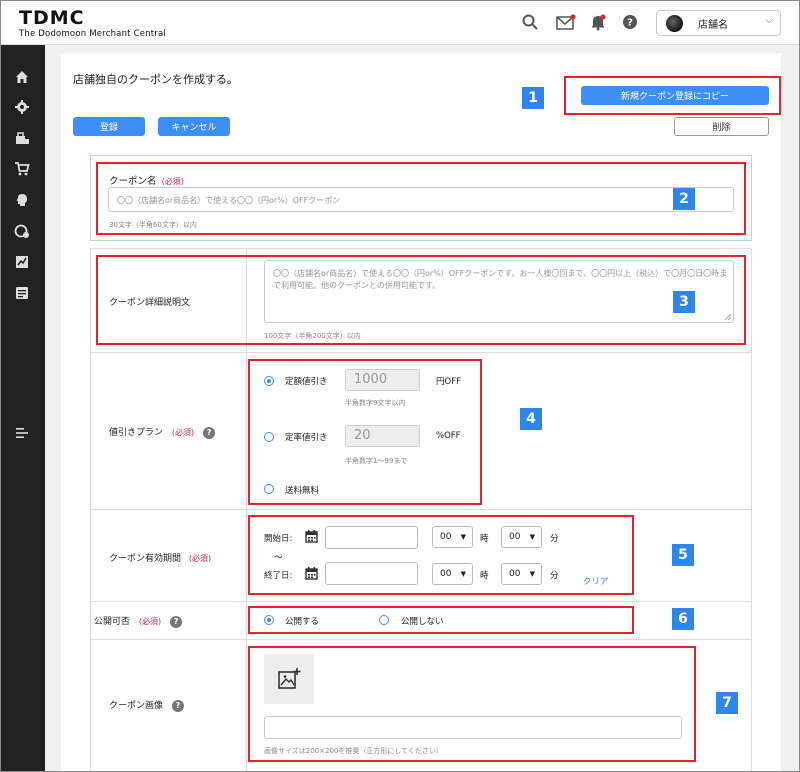  I want to click on rate-discount-percent-input: 20, so click(382, 436).